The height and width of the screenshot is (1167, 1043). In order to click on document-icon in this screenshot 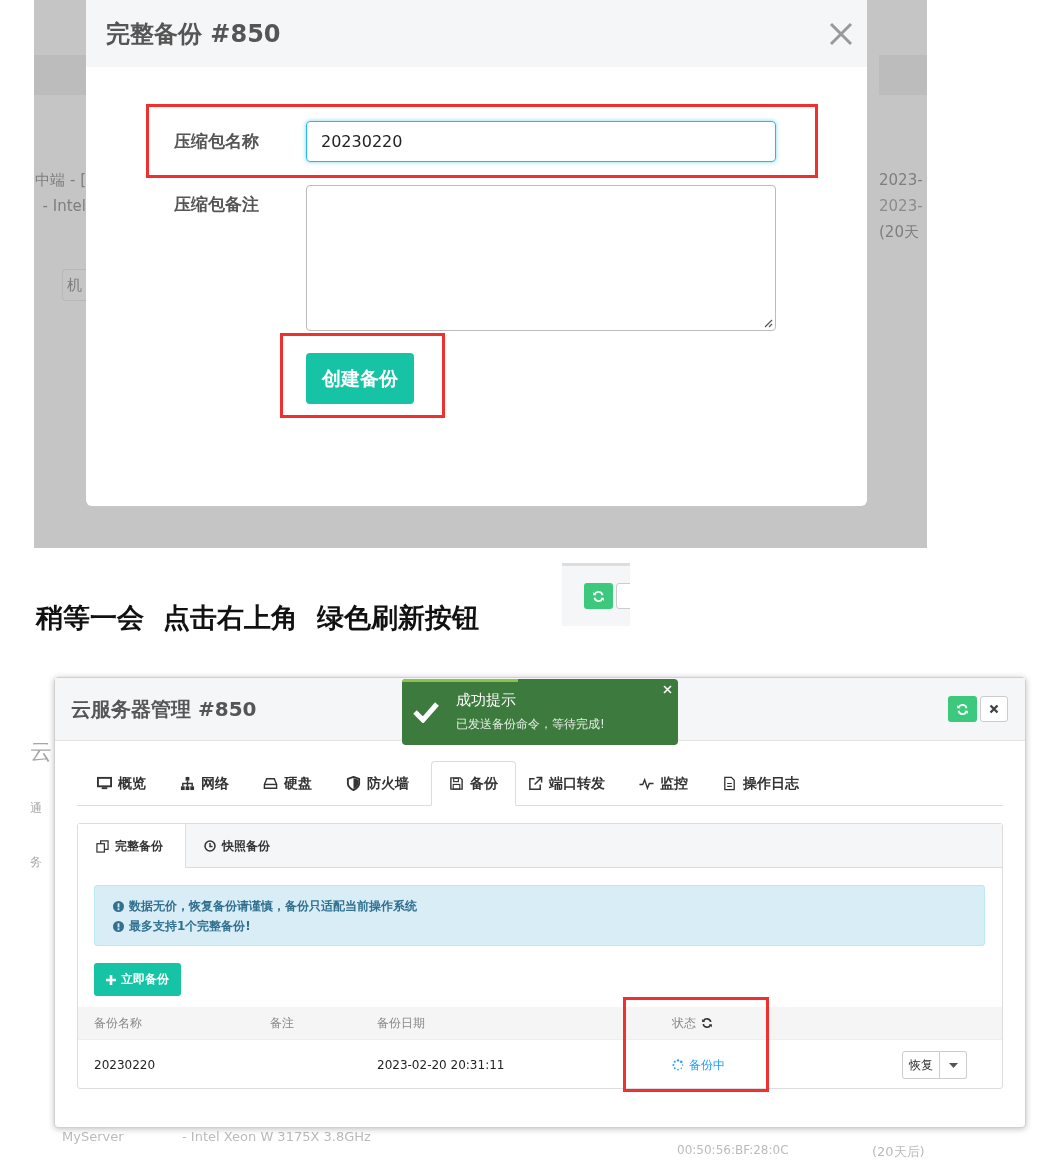, I will do `click(729, 783)`.